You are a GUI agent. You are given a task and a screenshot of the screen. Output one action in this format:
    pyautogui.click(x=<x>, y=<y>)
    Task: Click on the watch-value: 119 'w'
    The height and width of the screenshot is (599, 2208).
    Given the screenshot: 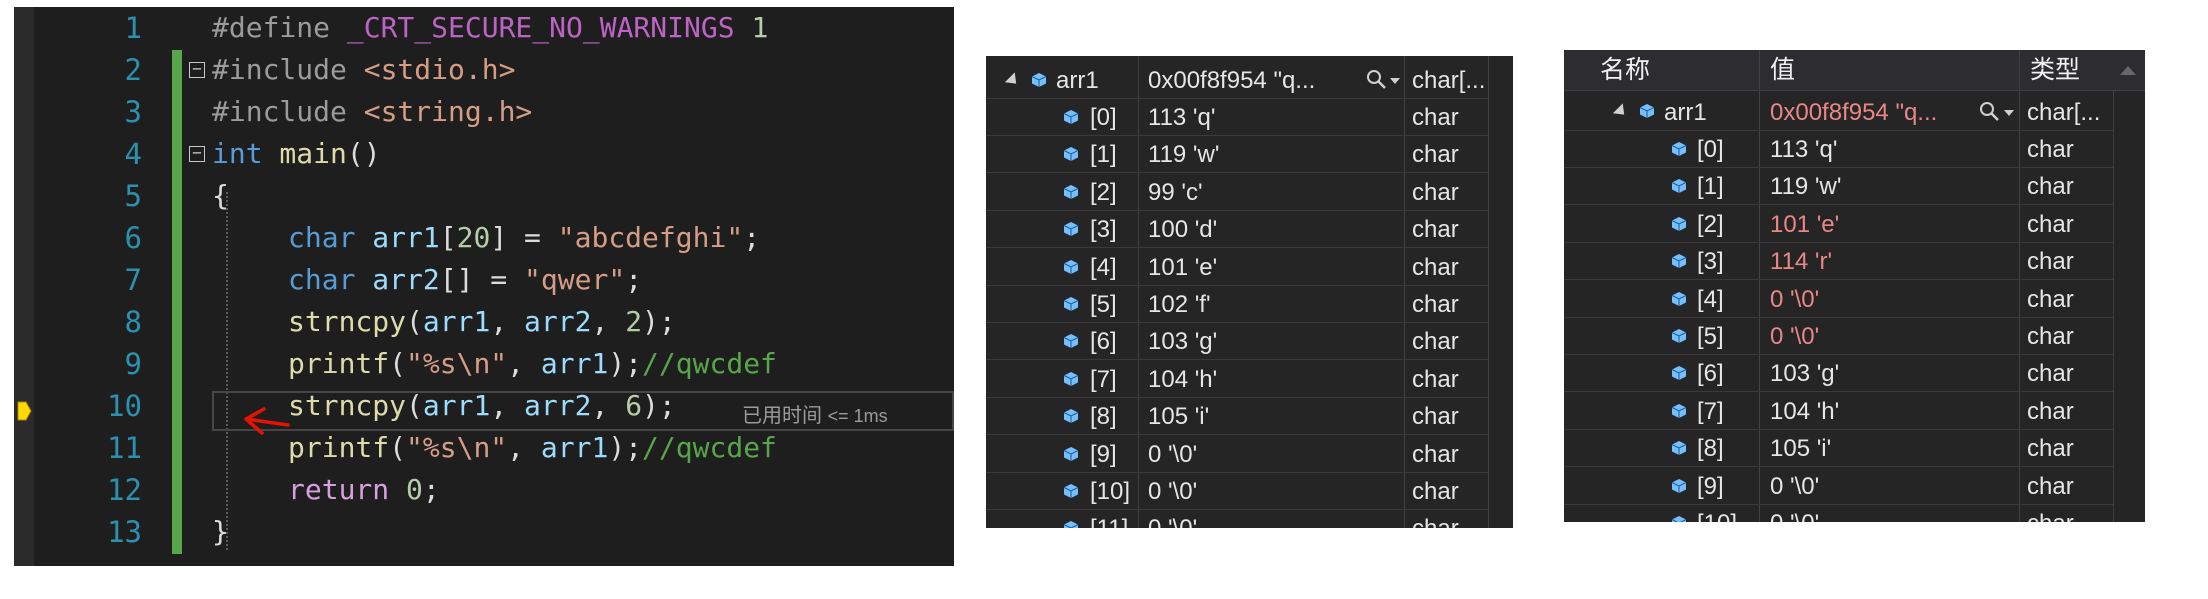 What is the action you would take?
    pyautogui.click(x=1184, y=155)
    